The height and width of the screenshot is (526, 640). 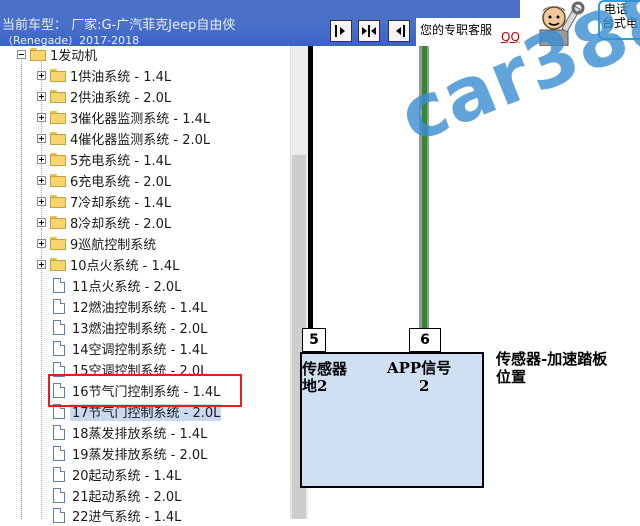 I want to click on tree-item-evap-emission-14: 18蒸发排放系统 - 1.4L, so click(x=130, y=432).